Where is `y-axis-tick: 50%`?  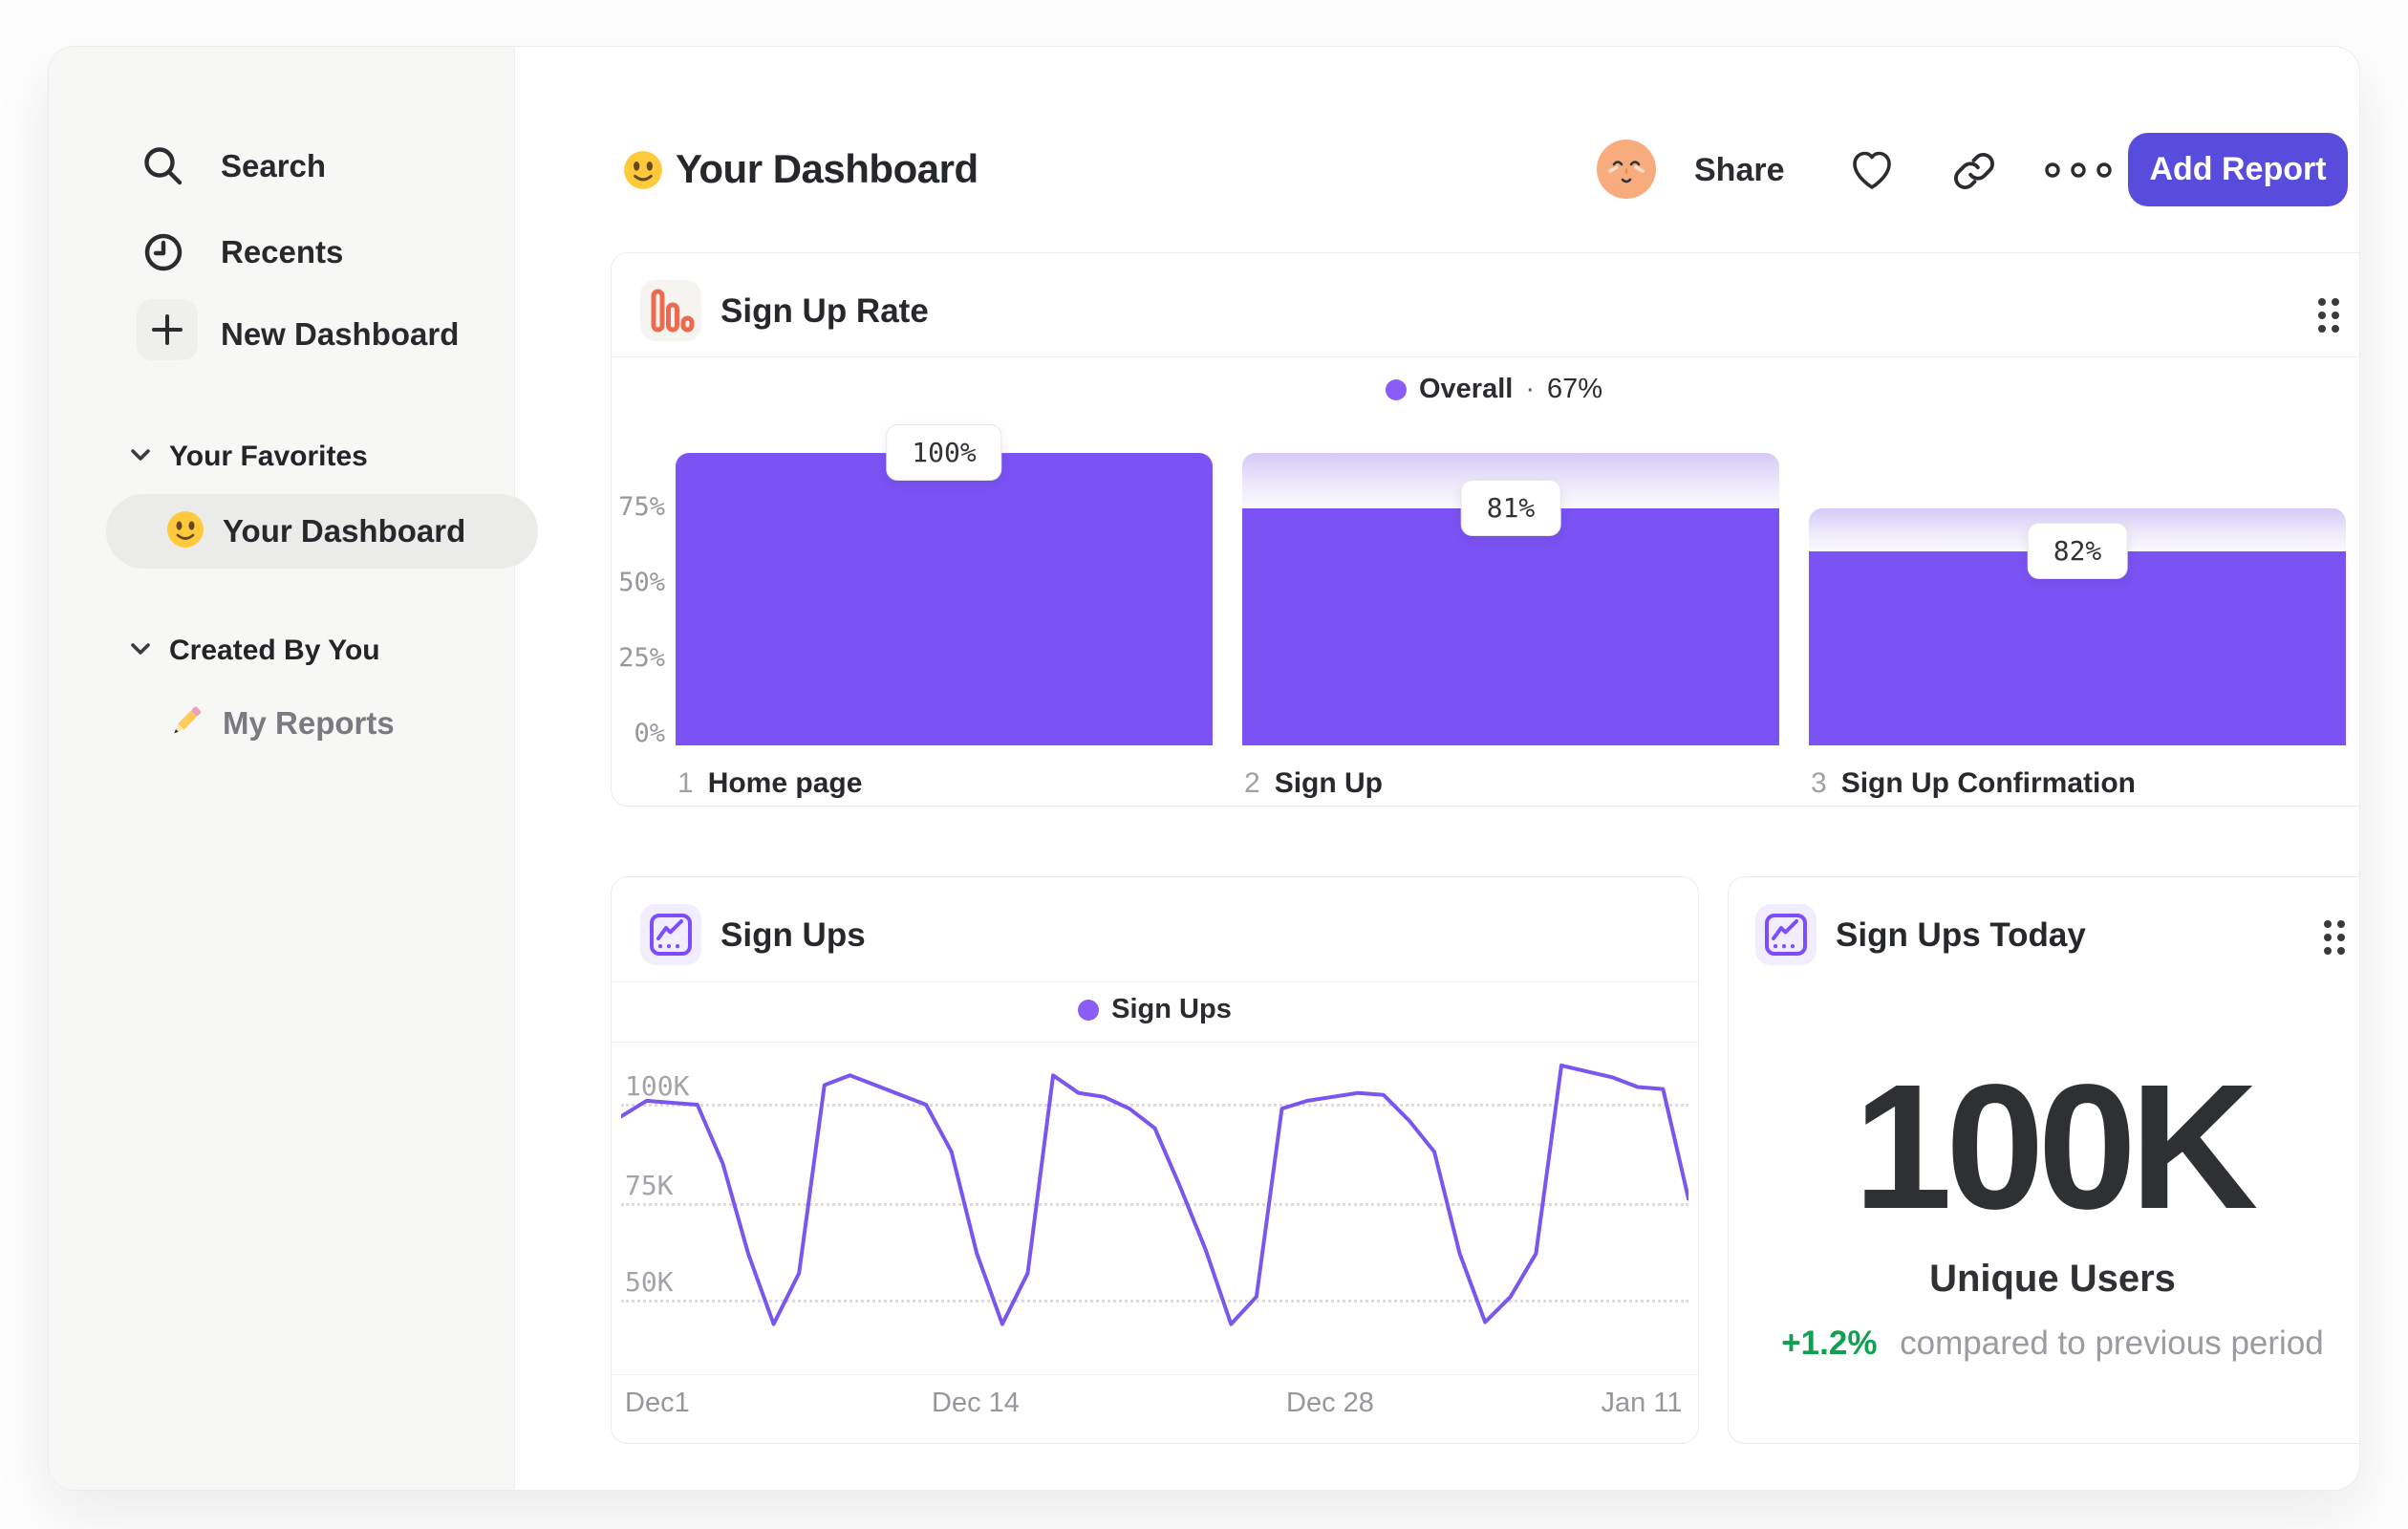
y-axis-tick: 50% is located at coordinates (642, 582).